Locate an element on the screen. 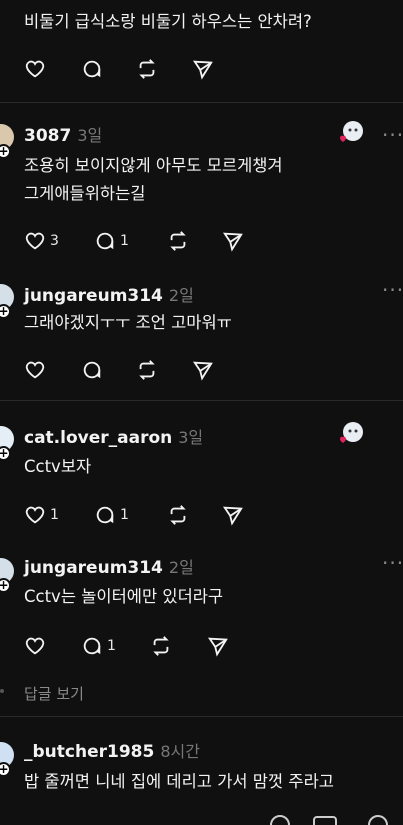  view-replies-link: 답글 보기 is located at coordinates (54, 693).